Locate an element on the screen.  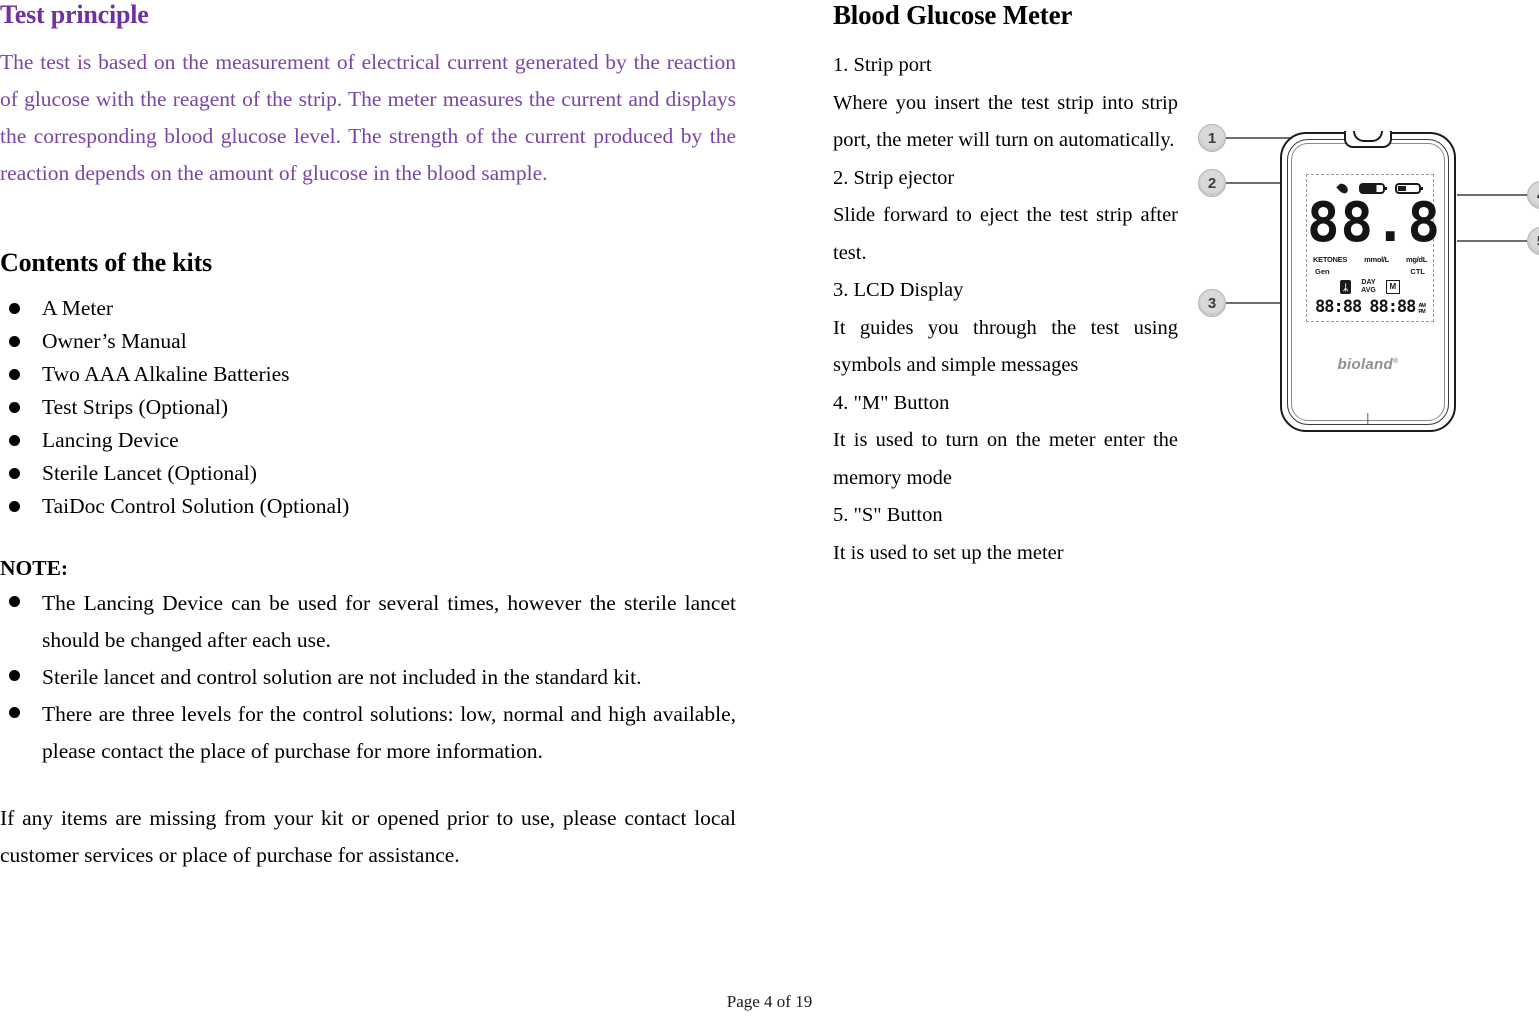
lcd-secondary-labels: Gen CTL is located at coordinates (1370, 271).